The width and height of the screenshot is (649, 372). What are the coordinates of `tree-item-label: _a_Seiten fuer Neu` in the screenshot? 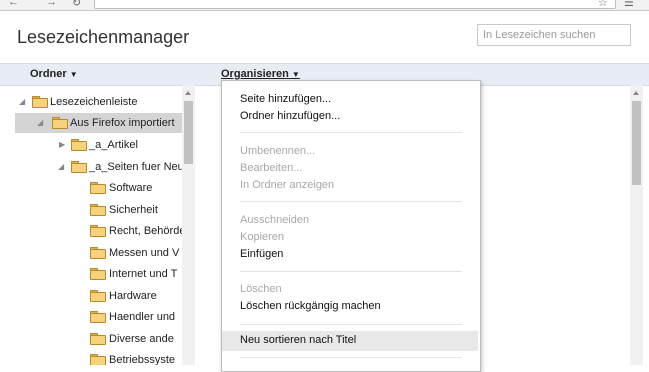 It's located at (136, 167).